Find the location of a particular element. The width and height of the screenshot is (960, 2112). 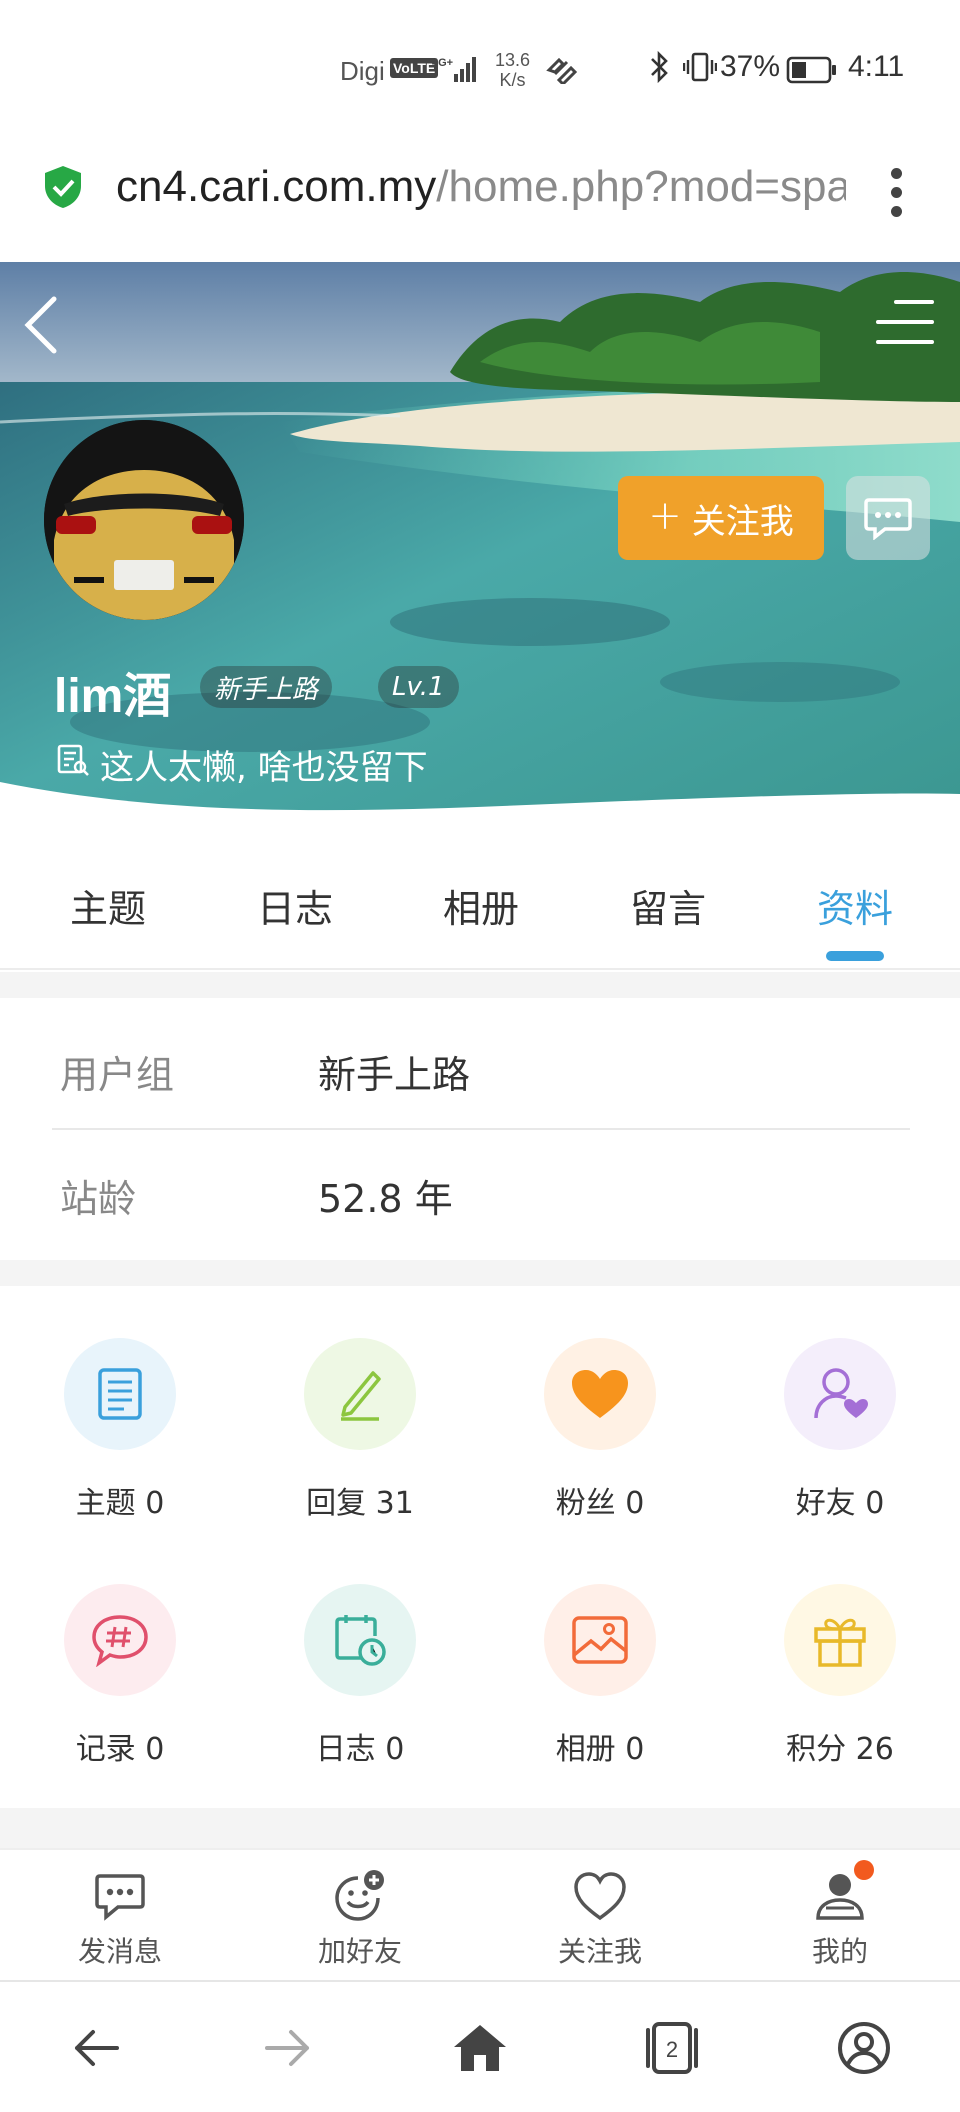

tab-count: 2 is located at coordinates (672, 2049).